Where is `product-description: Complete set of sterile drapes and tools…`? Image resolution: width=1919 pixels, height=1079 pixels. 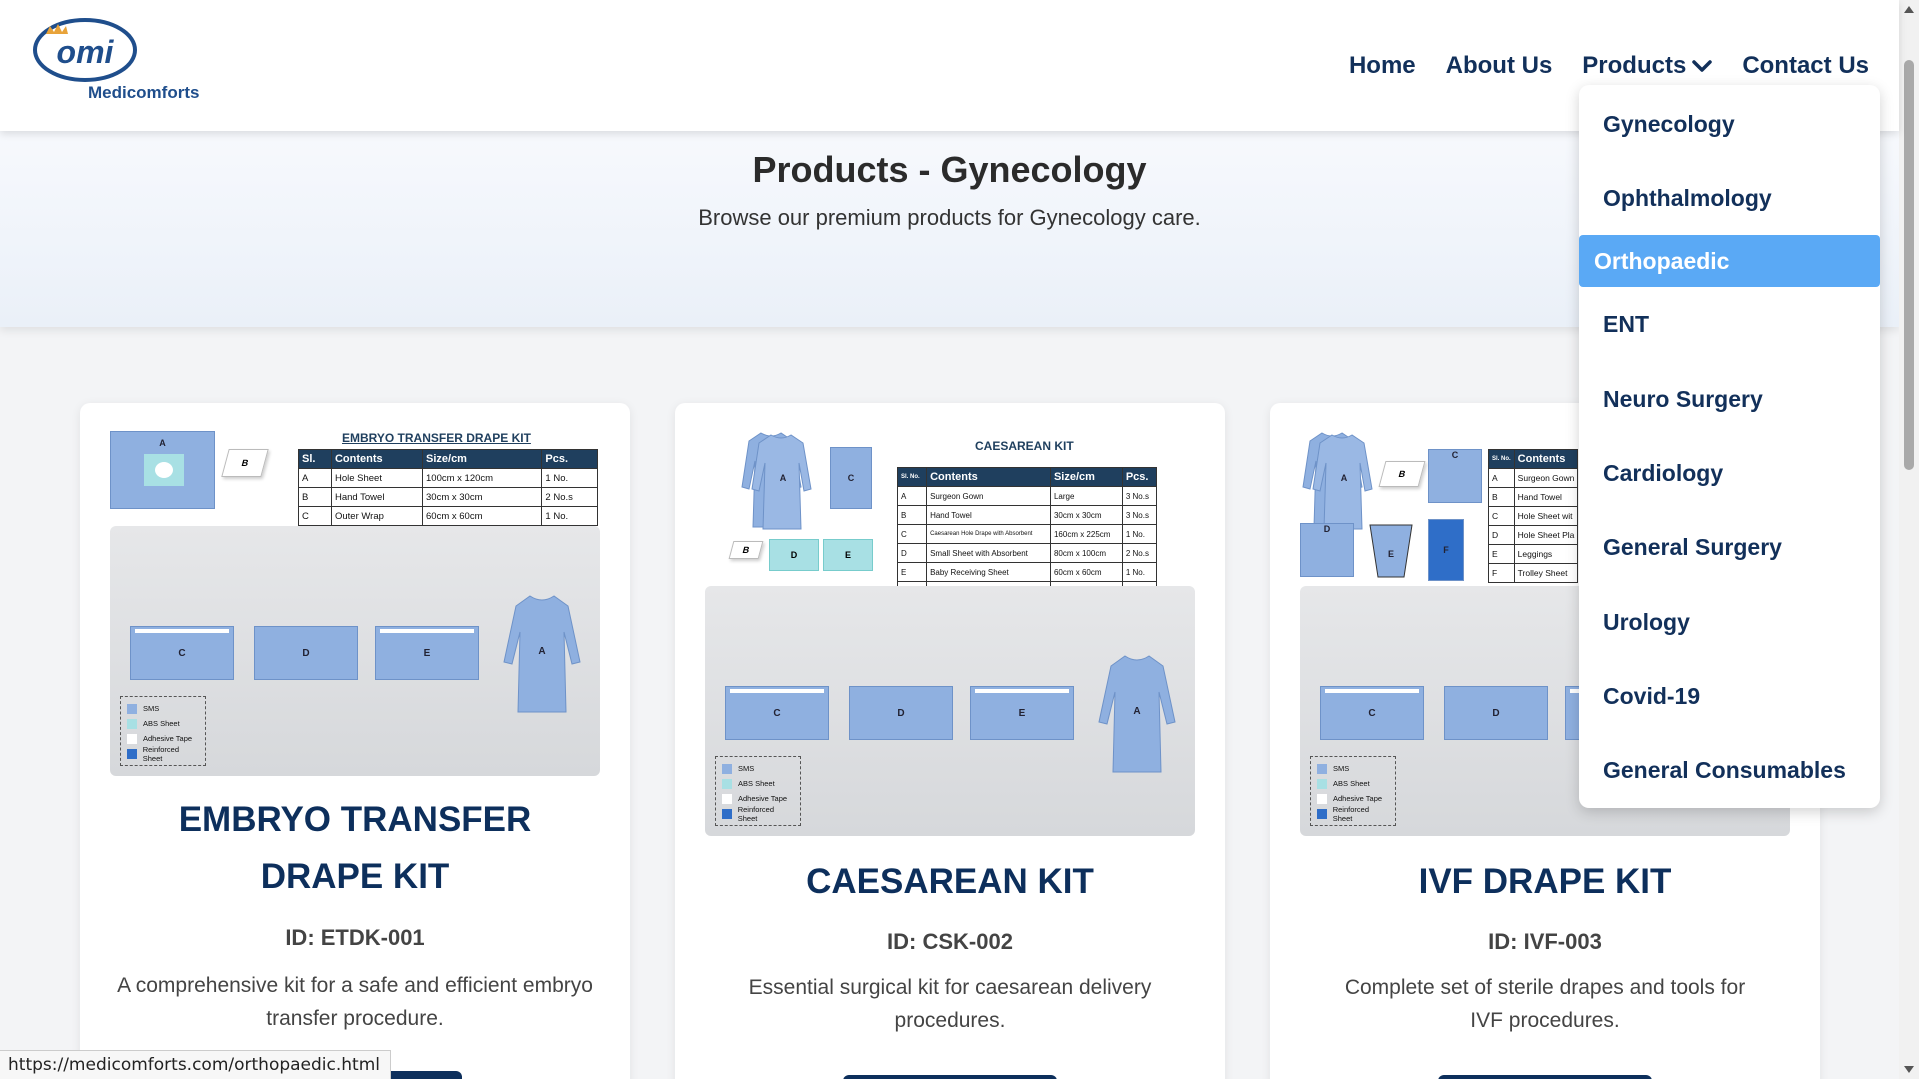
product-description: Complete set of sterile drapes and tools… is located at coordinates (1545, 1004).